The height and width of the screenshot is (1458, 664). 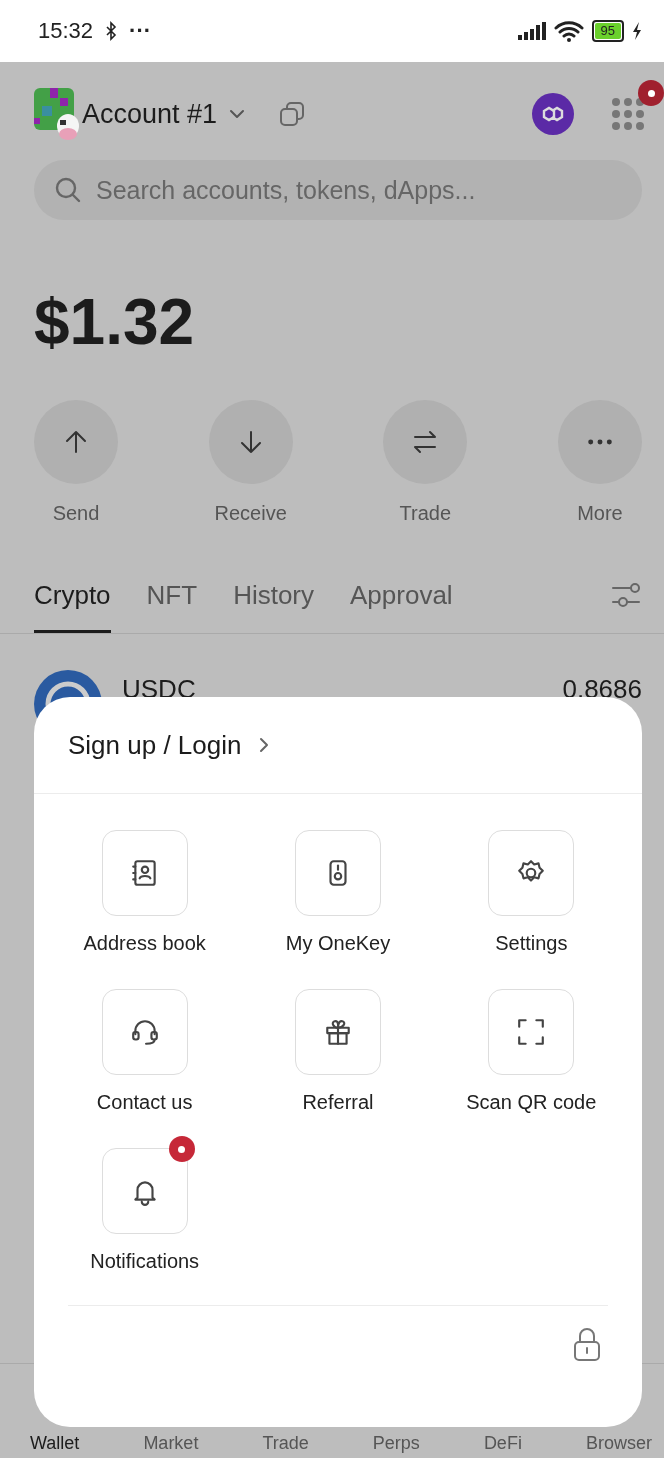 I want to click on scan-icon, so click(x=531, y=1032).